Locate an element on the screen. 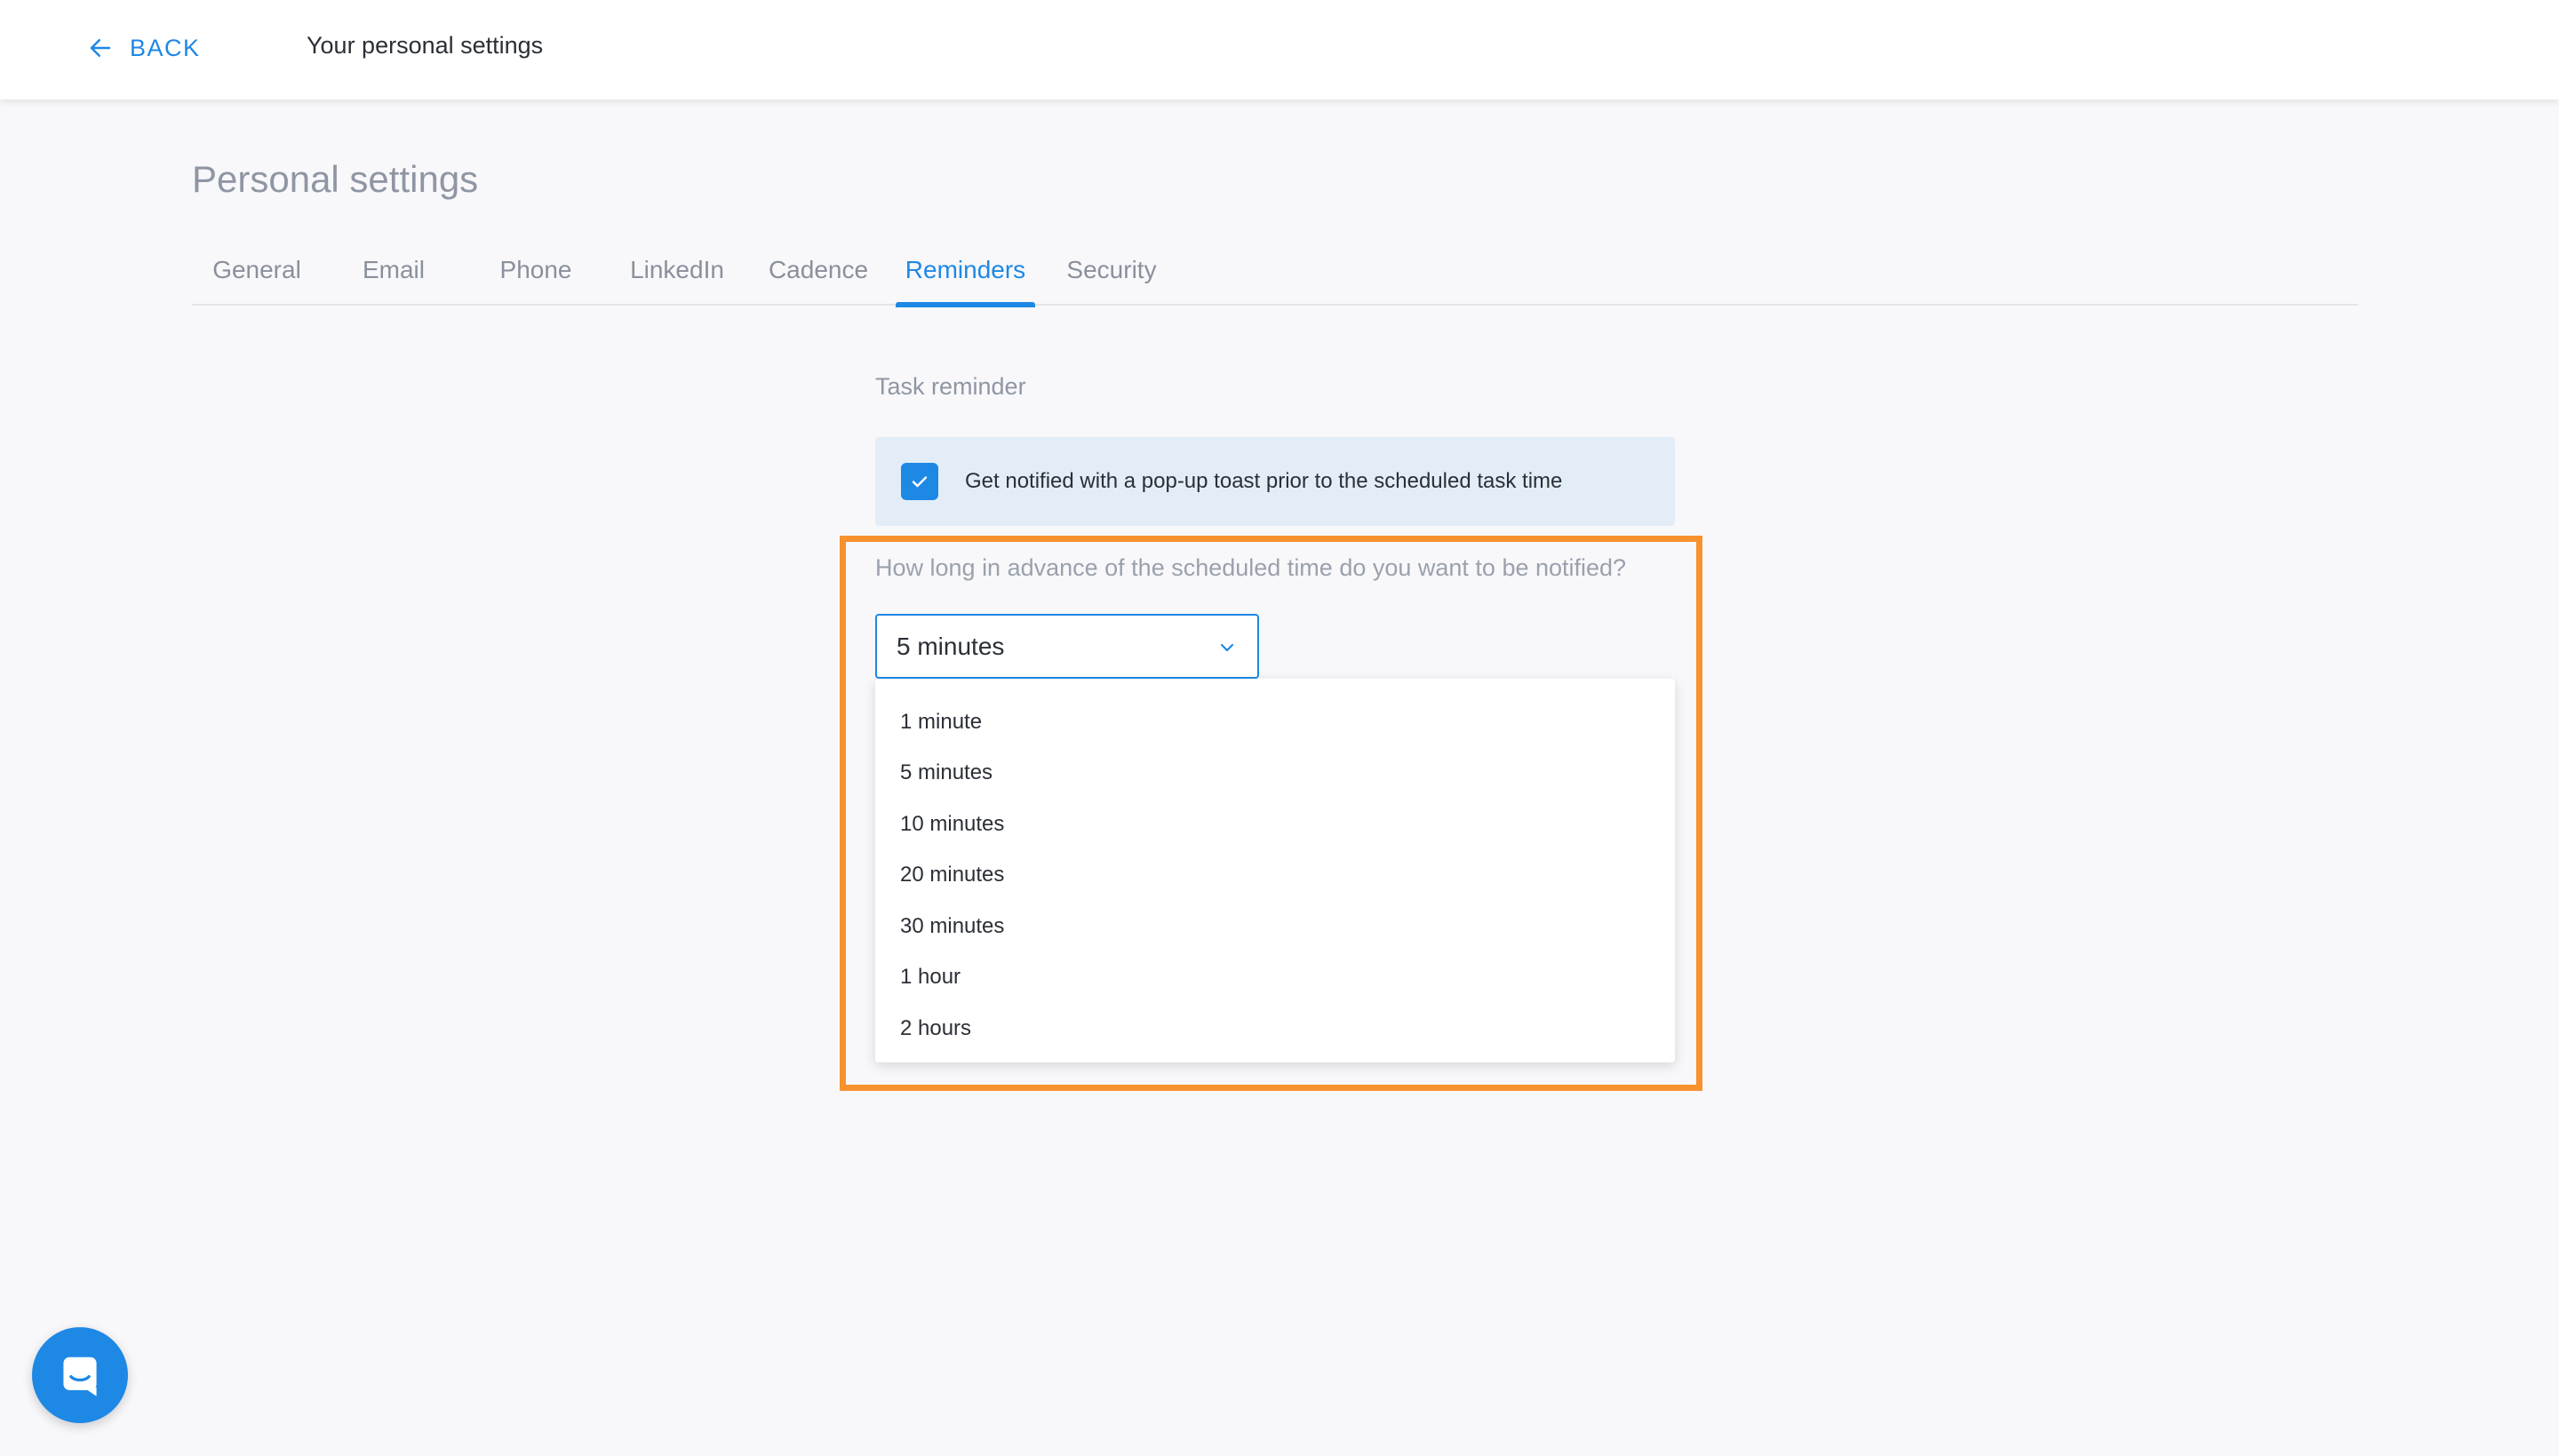 This screenshot has width=2559, height=1456. top-bar: BACK Your personal settings is located at coordinates (1279, 49).